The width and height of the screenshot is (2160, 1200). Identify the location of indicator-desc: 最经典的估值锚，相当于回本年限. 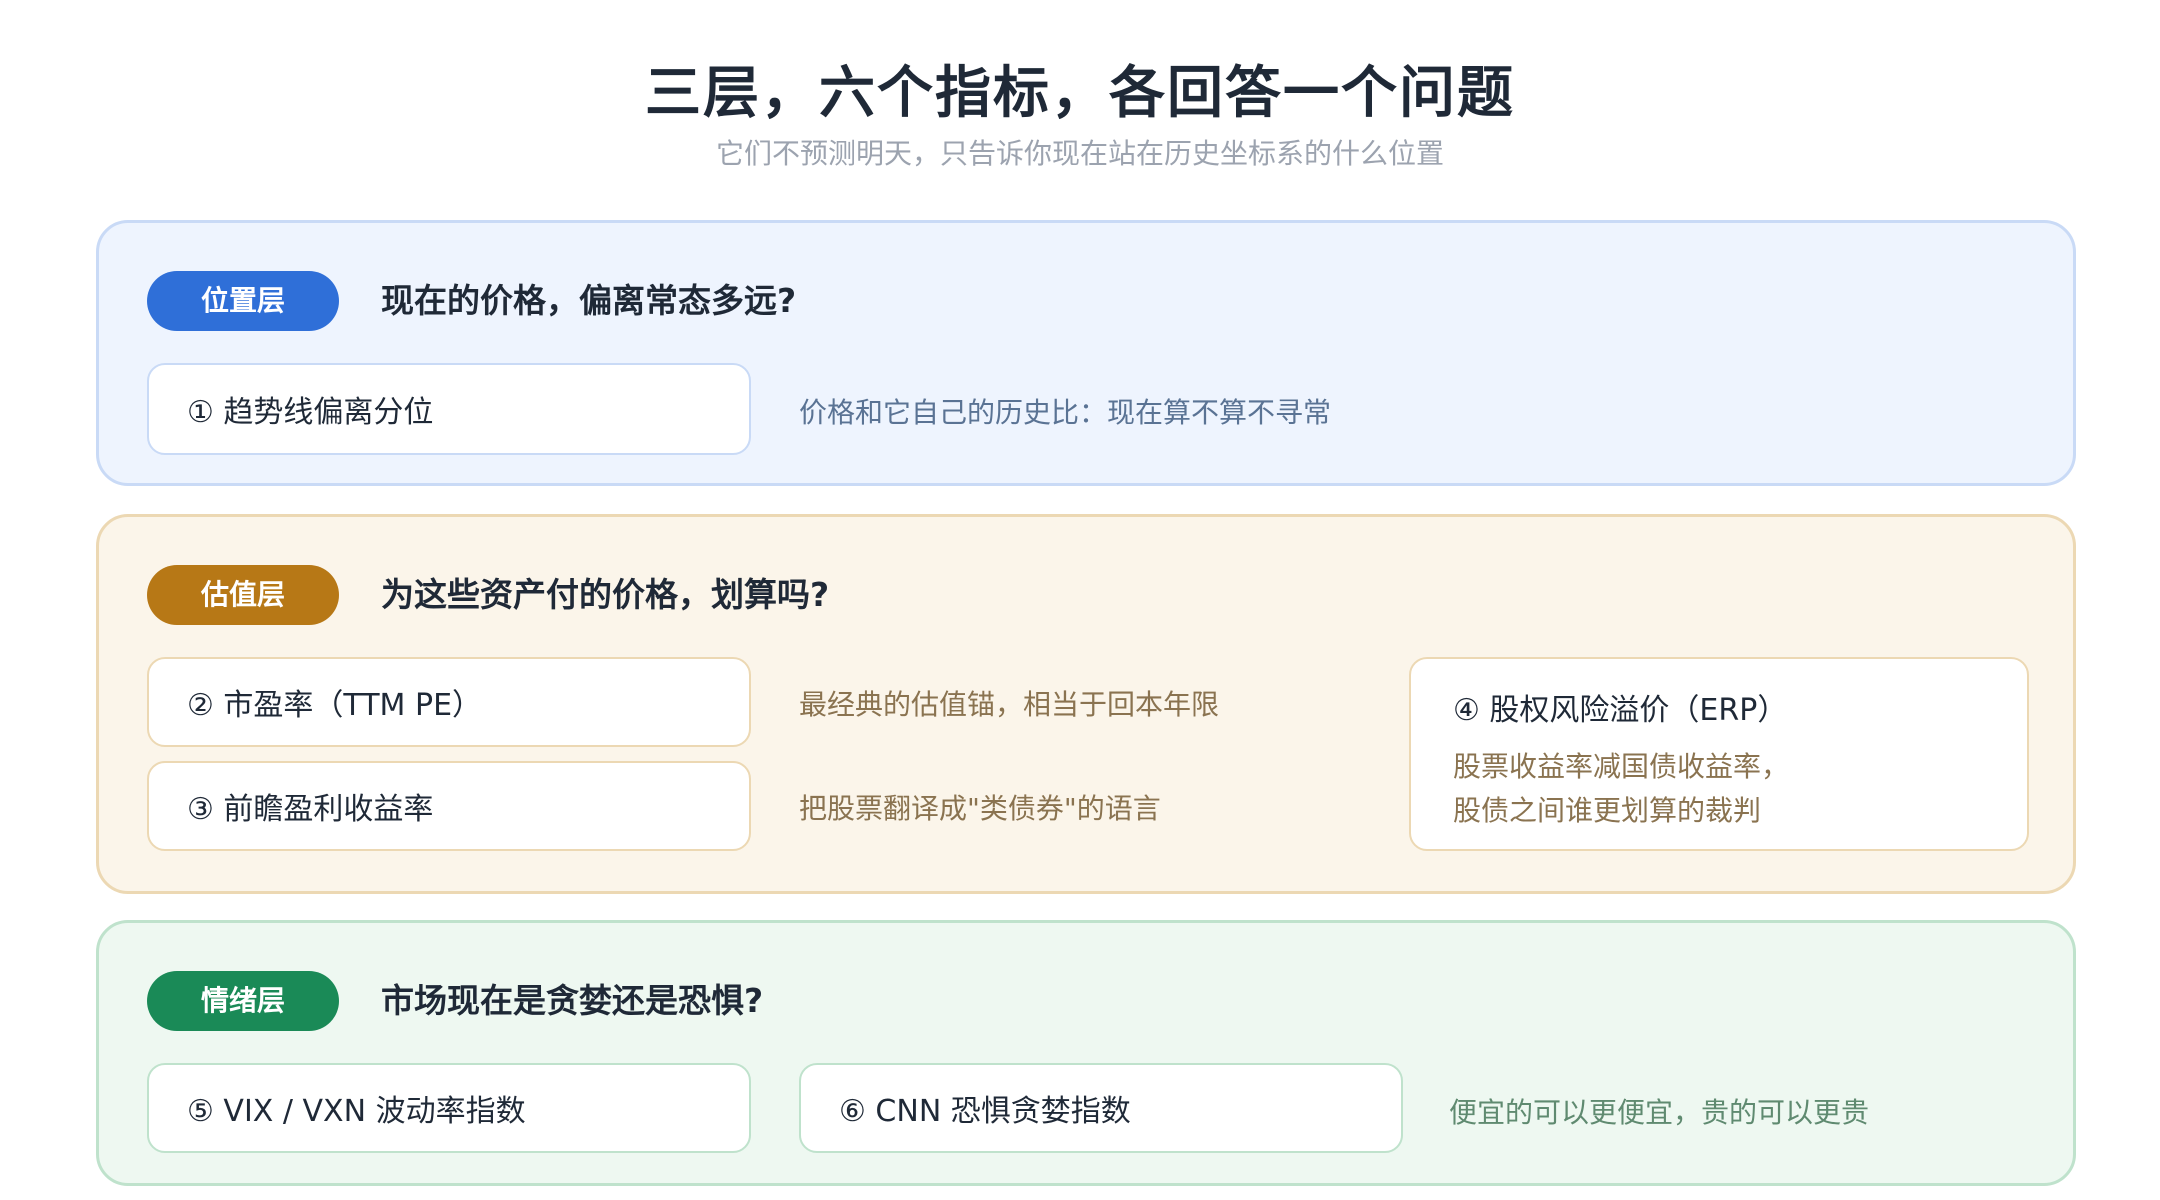
(1009, 704).